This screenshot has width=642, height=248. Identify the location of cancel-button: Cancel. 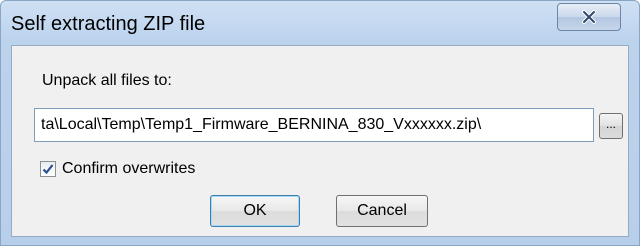
(382, 211).